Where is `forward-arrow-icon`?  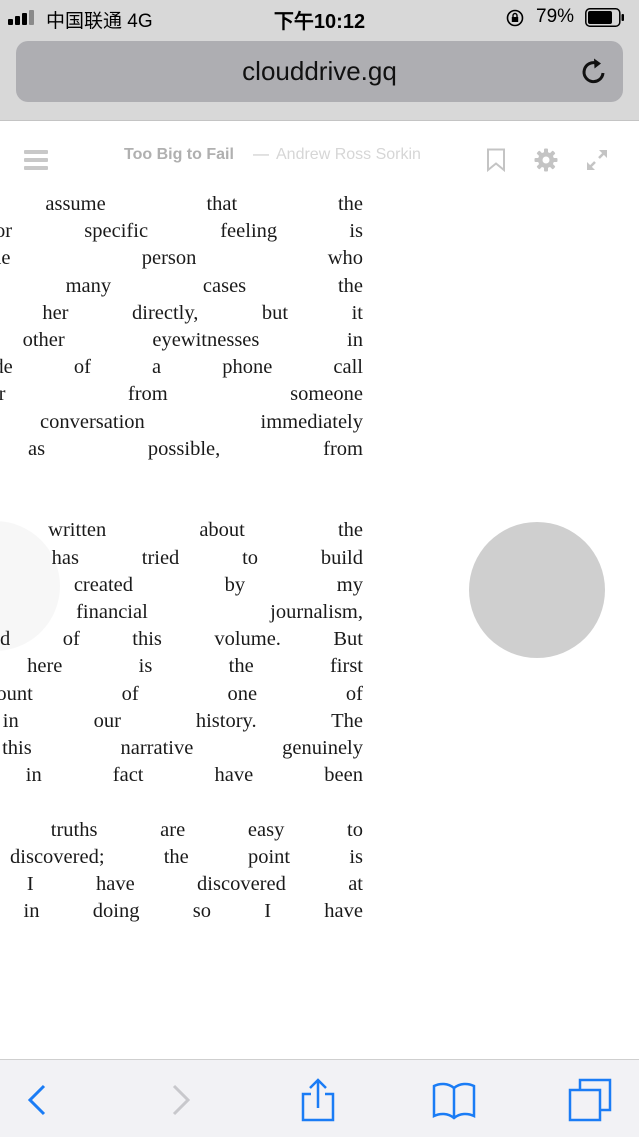 forward-arrow-icon is located at coordinates (180, 1100).